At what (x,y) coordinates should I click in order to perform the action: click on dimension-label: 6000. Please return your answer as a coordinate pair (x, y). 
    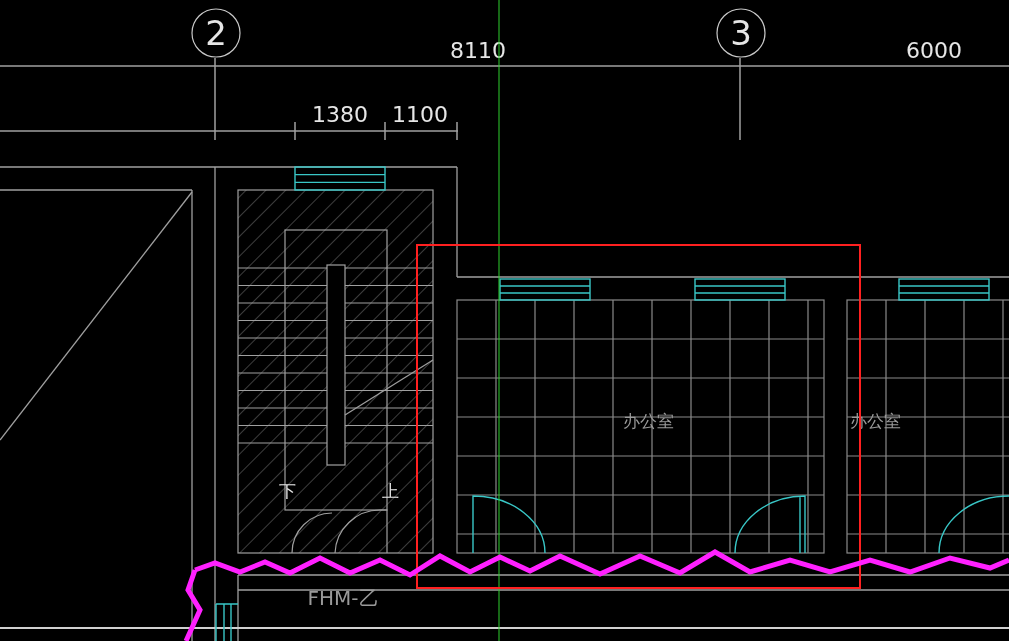
    Looking at the image, I should click on (934, 50).